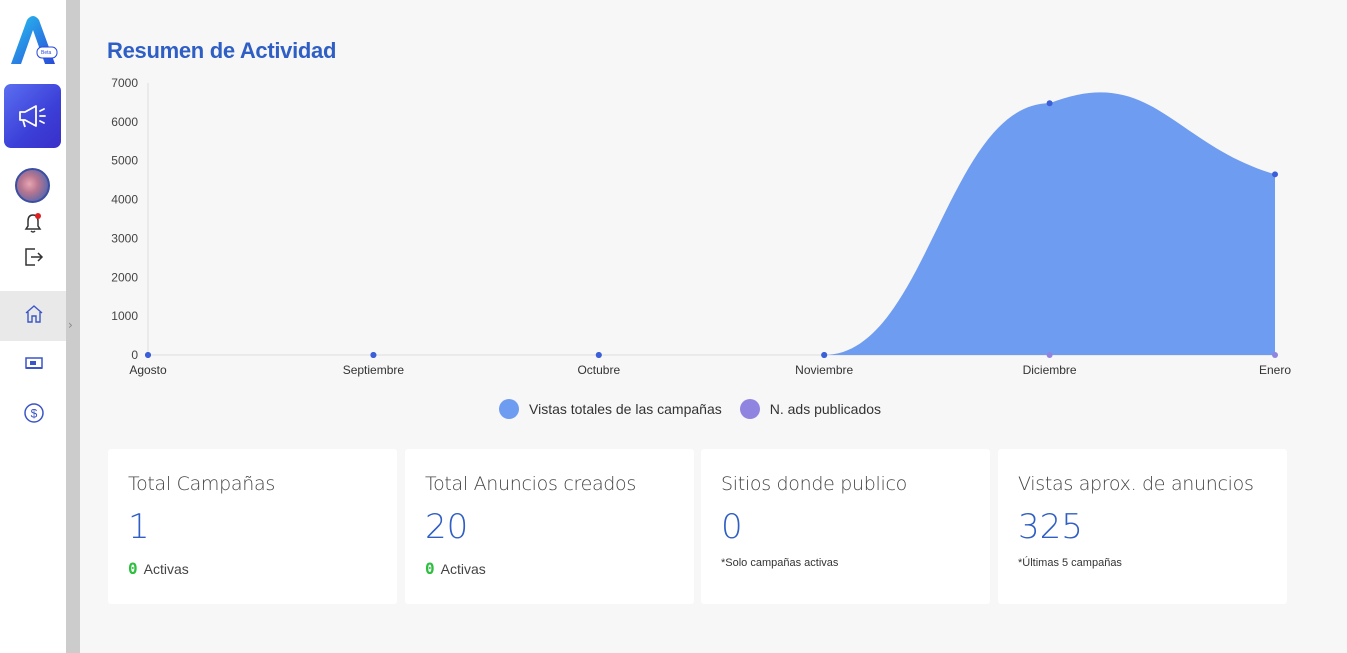 This screenshot has width=1347, height=653. I want to click on legend-swatch-views, so click(509, 409).